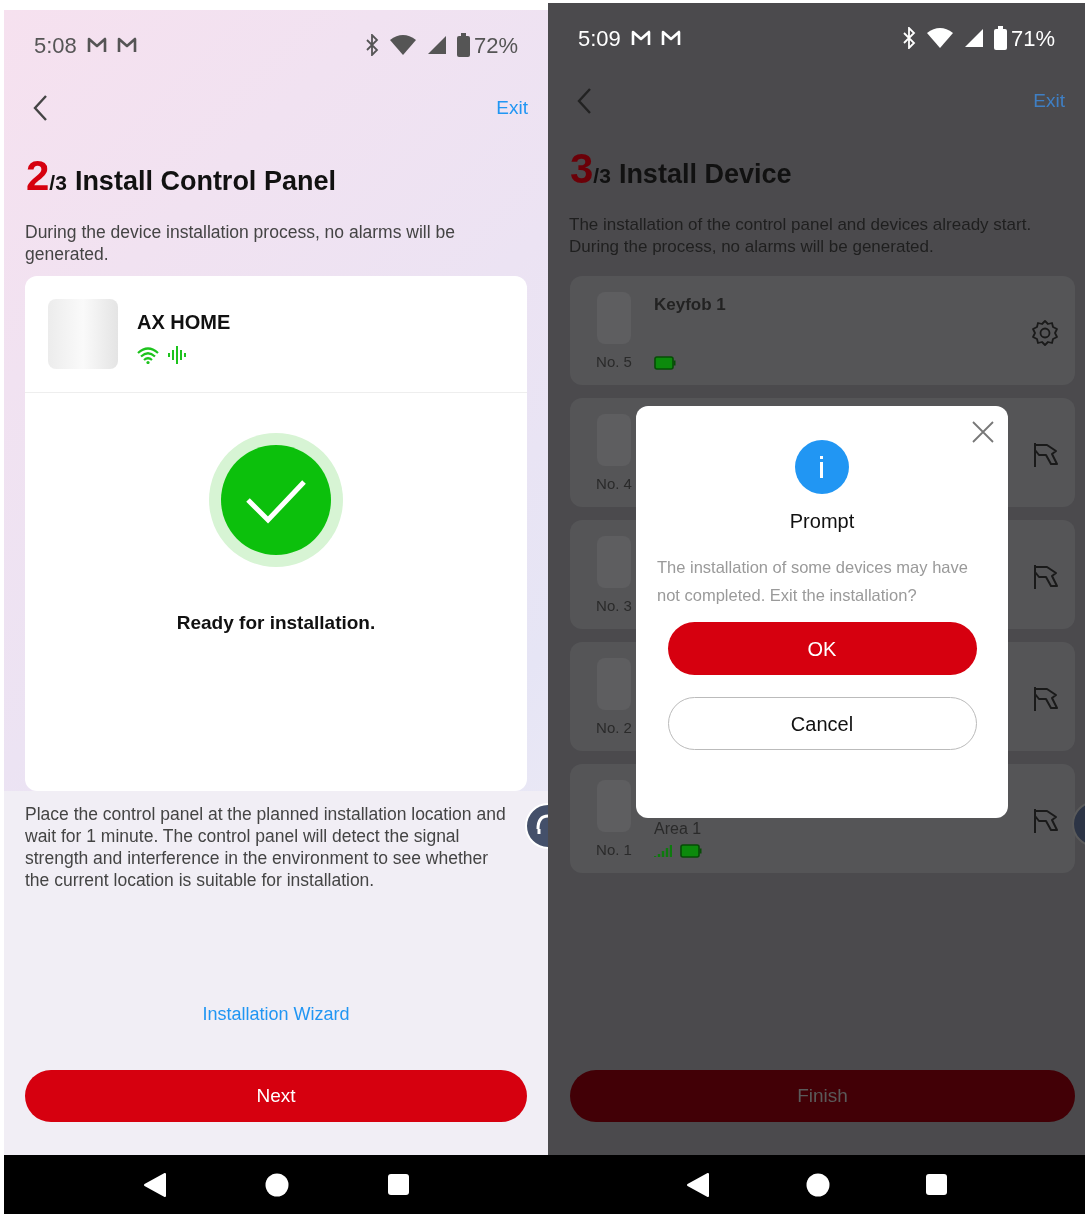 The width and height of the screenshot is (1085, 1214). What do you see at coordinates (40, 108) in the screenshot?
I see `back-icon` at bounding box center [40, 108].